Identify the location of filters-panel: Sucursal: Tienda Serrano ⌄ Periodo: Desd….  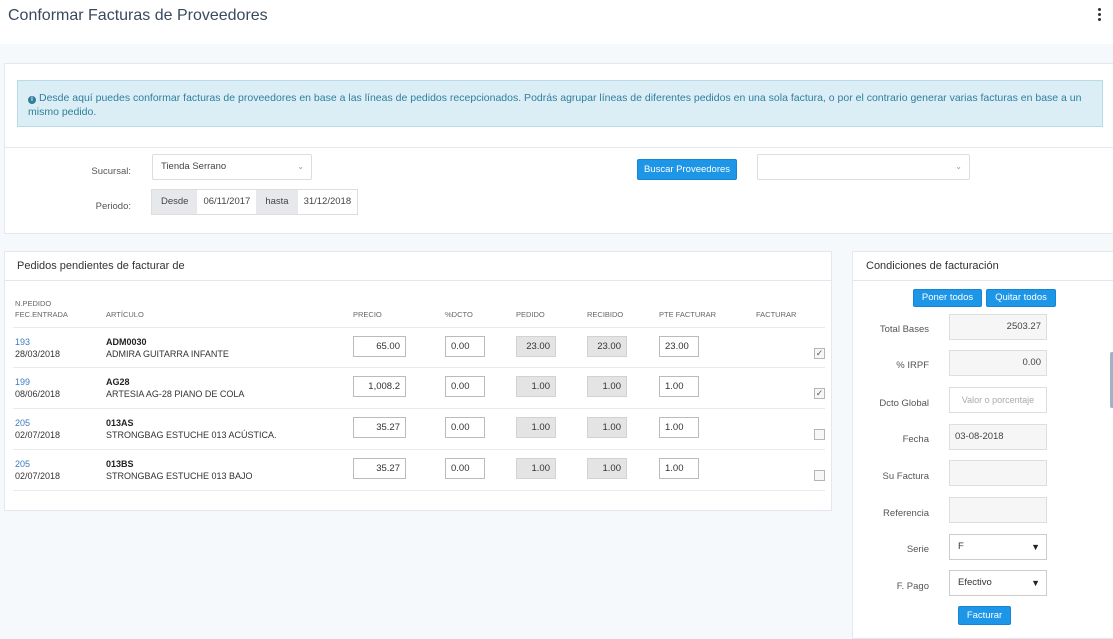
(558, 191).